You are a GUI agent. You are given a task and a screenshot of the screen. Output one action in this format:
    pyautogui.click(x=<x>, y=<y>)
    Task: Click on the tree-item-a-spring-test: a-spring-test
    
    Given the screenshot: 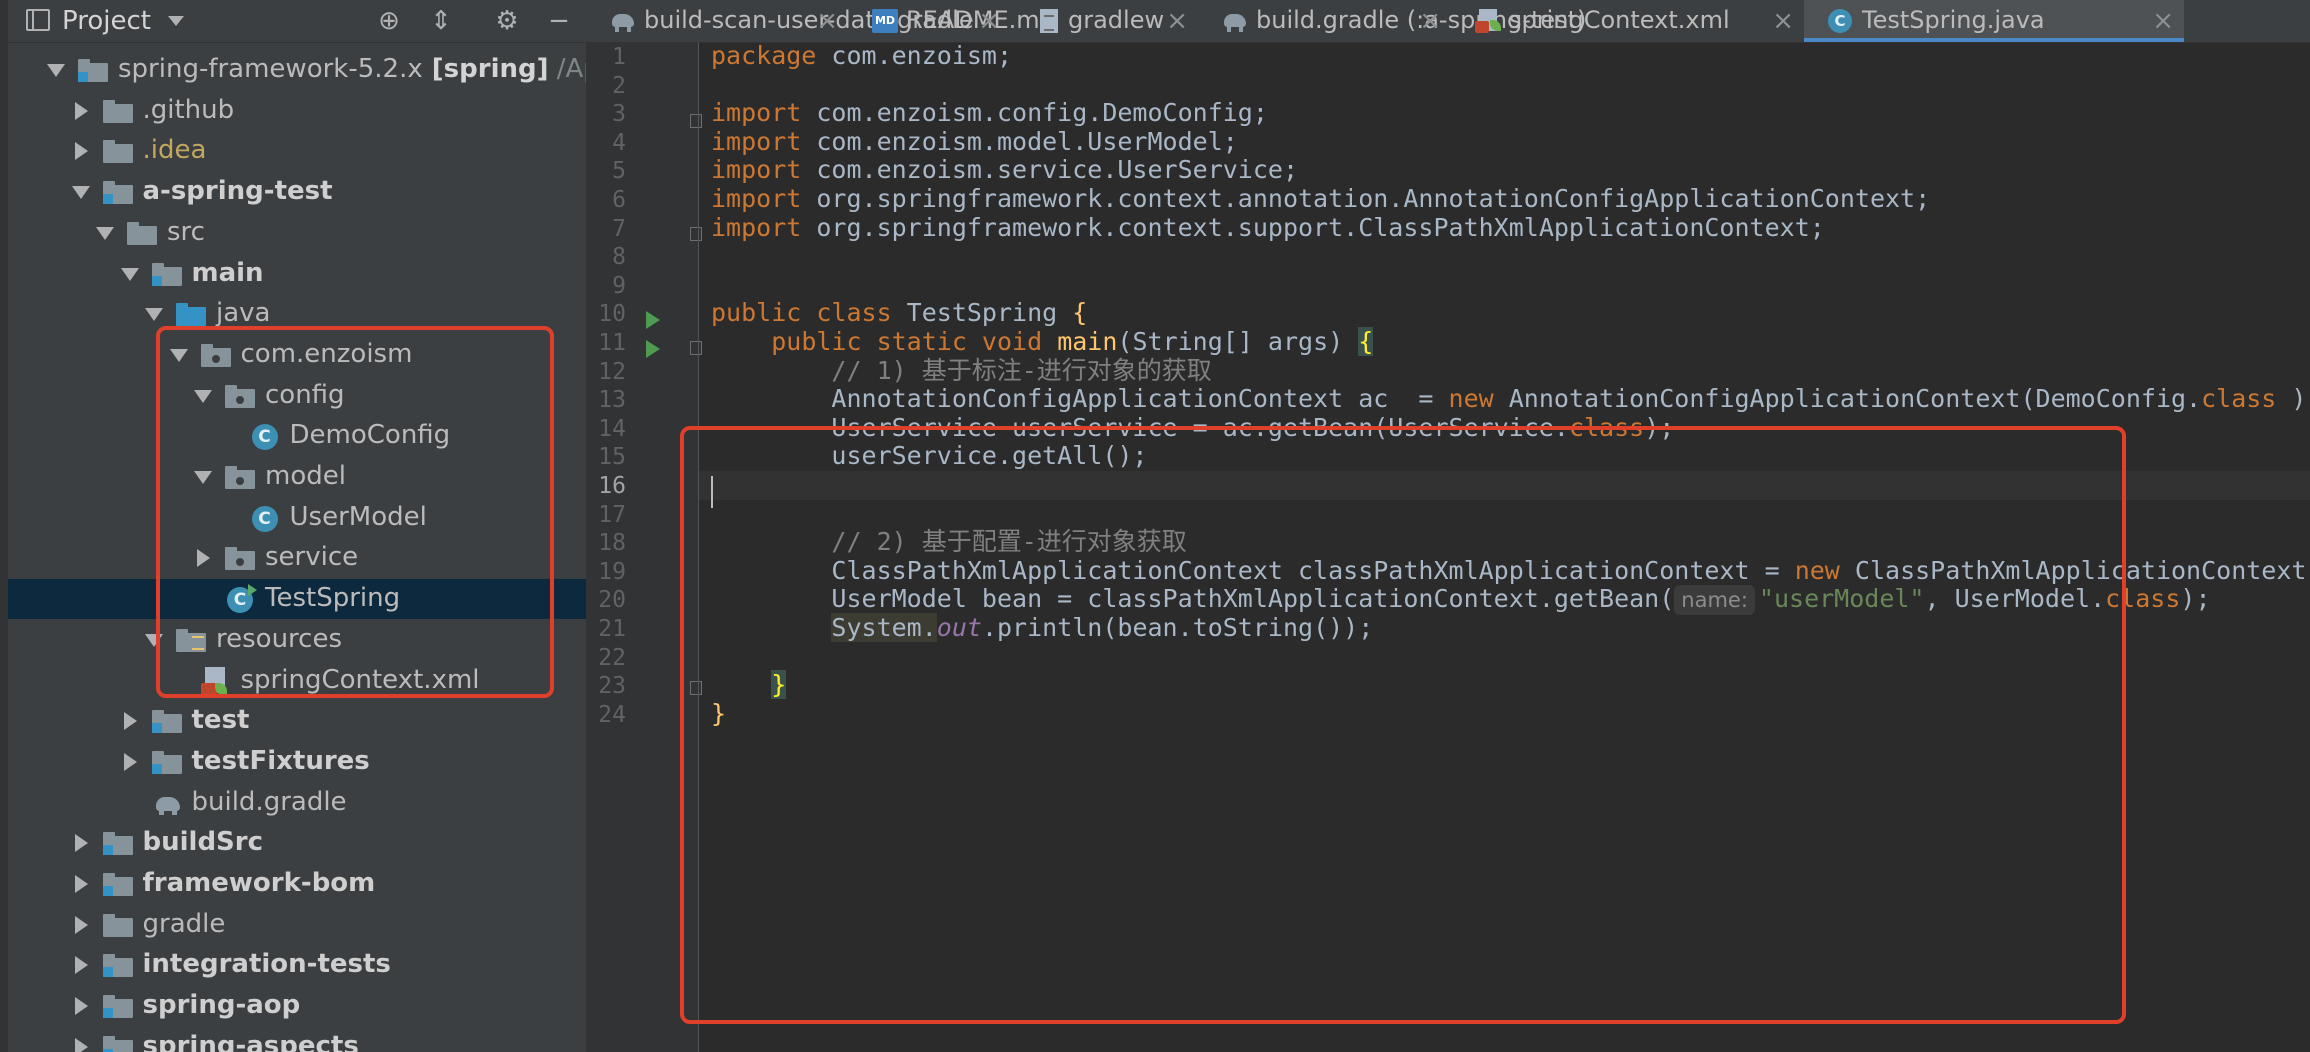 What is the action you would take?
    pyautogui.click(x=293, y=192)
    